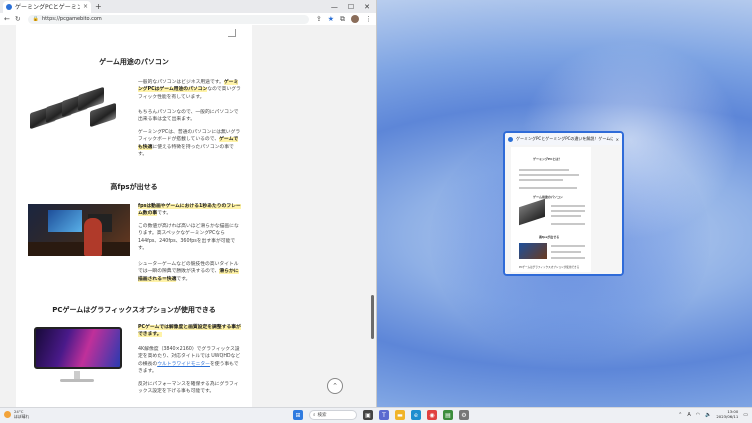 This screenshot has width=752, height=423. Describe the element at coordinates (134, 310) in the screenshot. I see `heading-graphics-options: PCゲームはグラフィックスオプションが使用できる` at that location.